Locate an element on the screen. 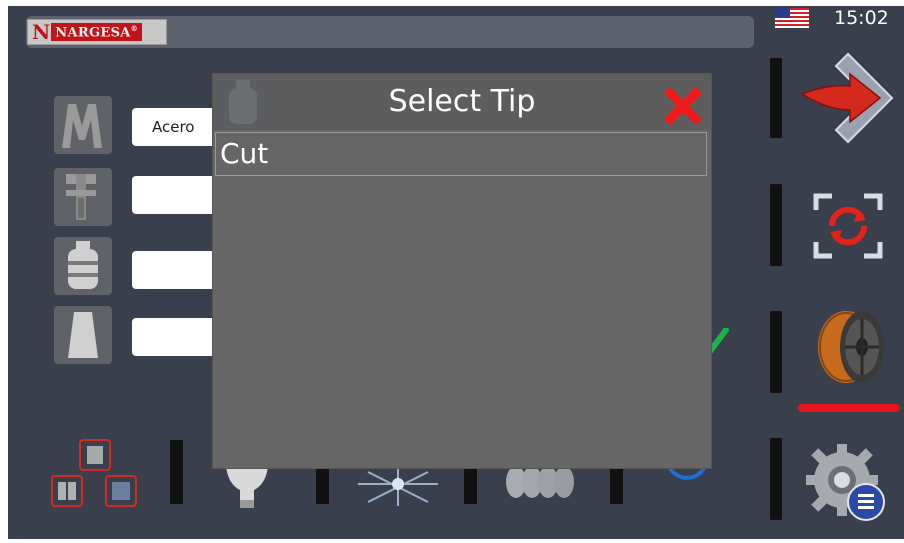 This screenshot has width=904, height=543. material-icon is located at coordinates (83, 125).